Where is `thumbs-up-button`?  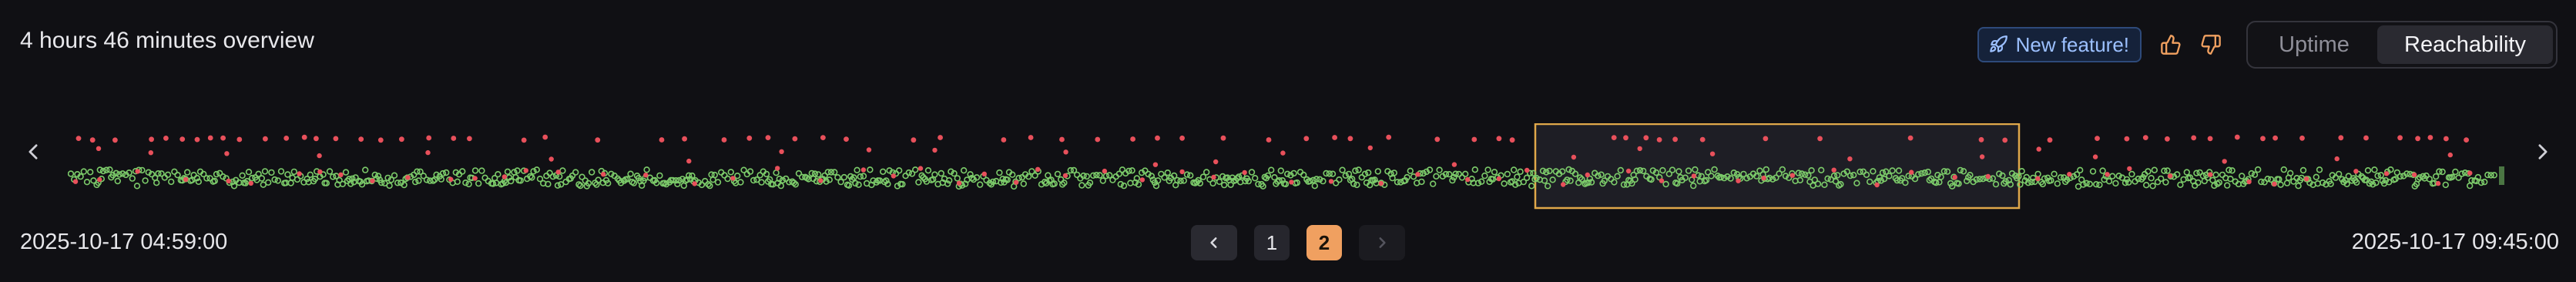 thumbs-up-button is located at coordinates (2171, 45).